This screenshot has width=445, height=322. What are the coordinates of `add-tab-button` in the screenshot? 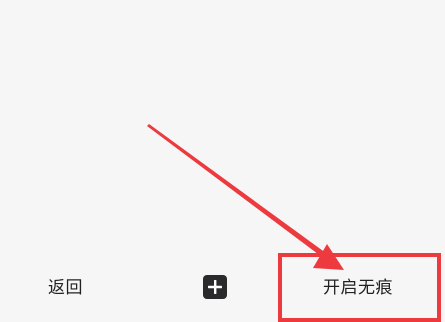 It's located at (215, 287).